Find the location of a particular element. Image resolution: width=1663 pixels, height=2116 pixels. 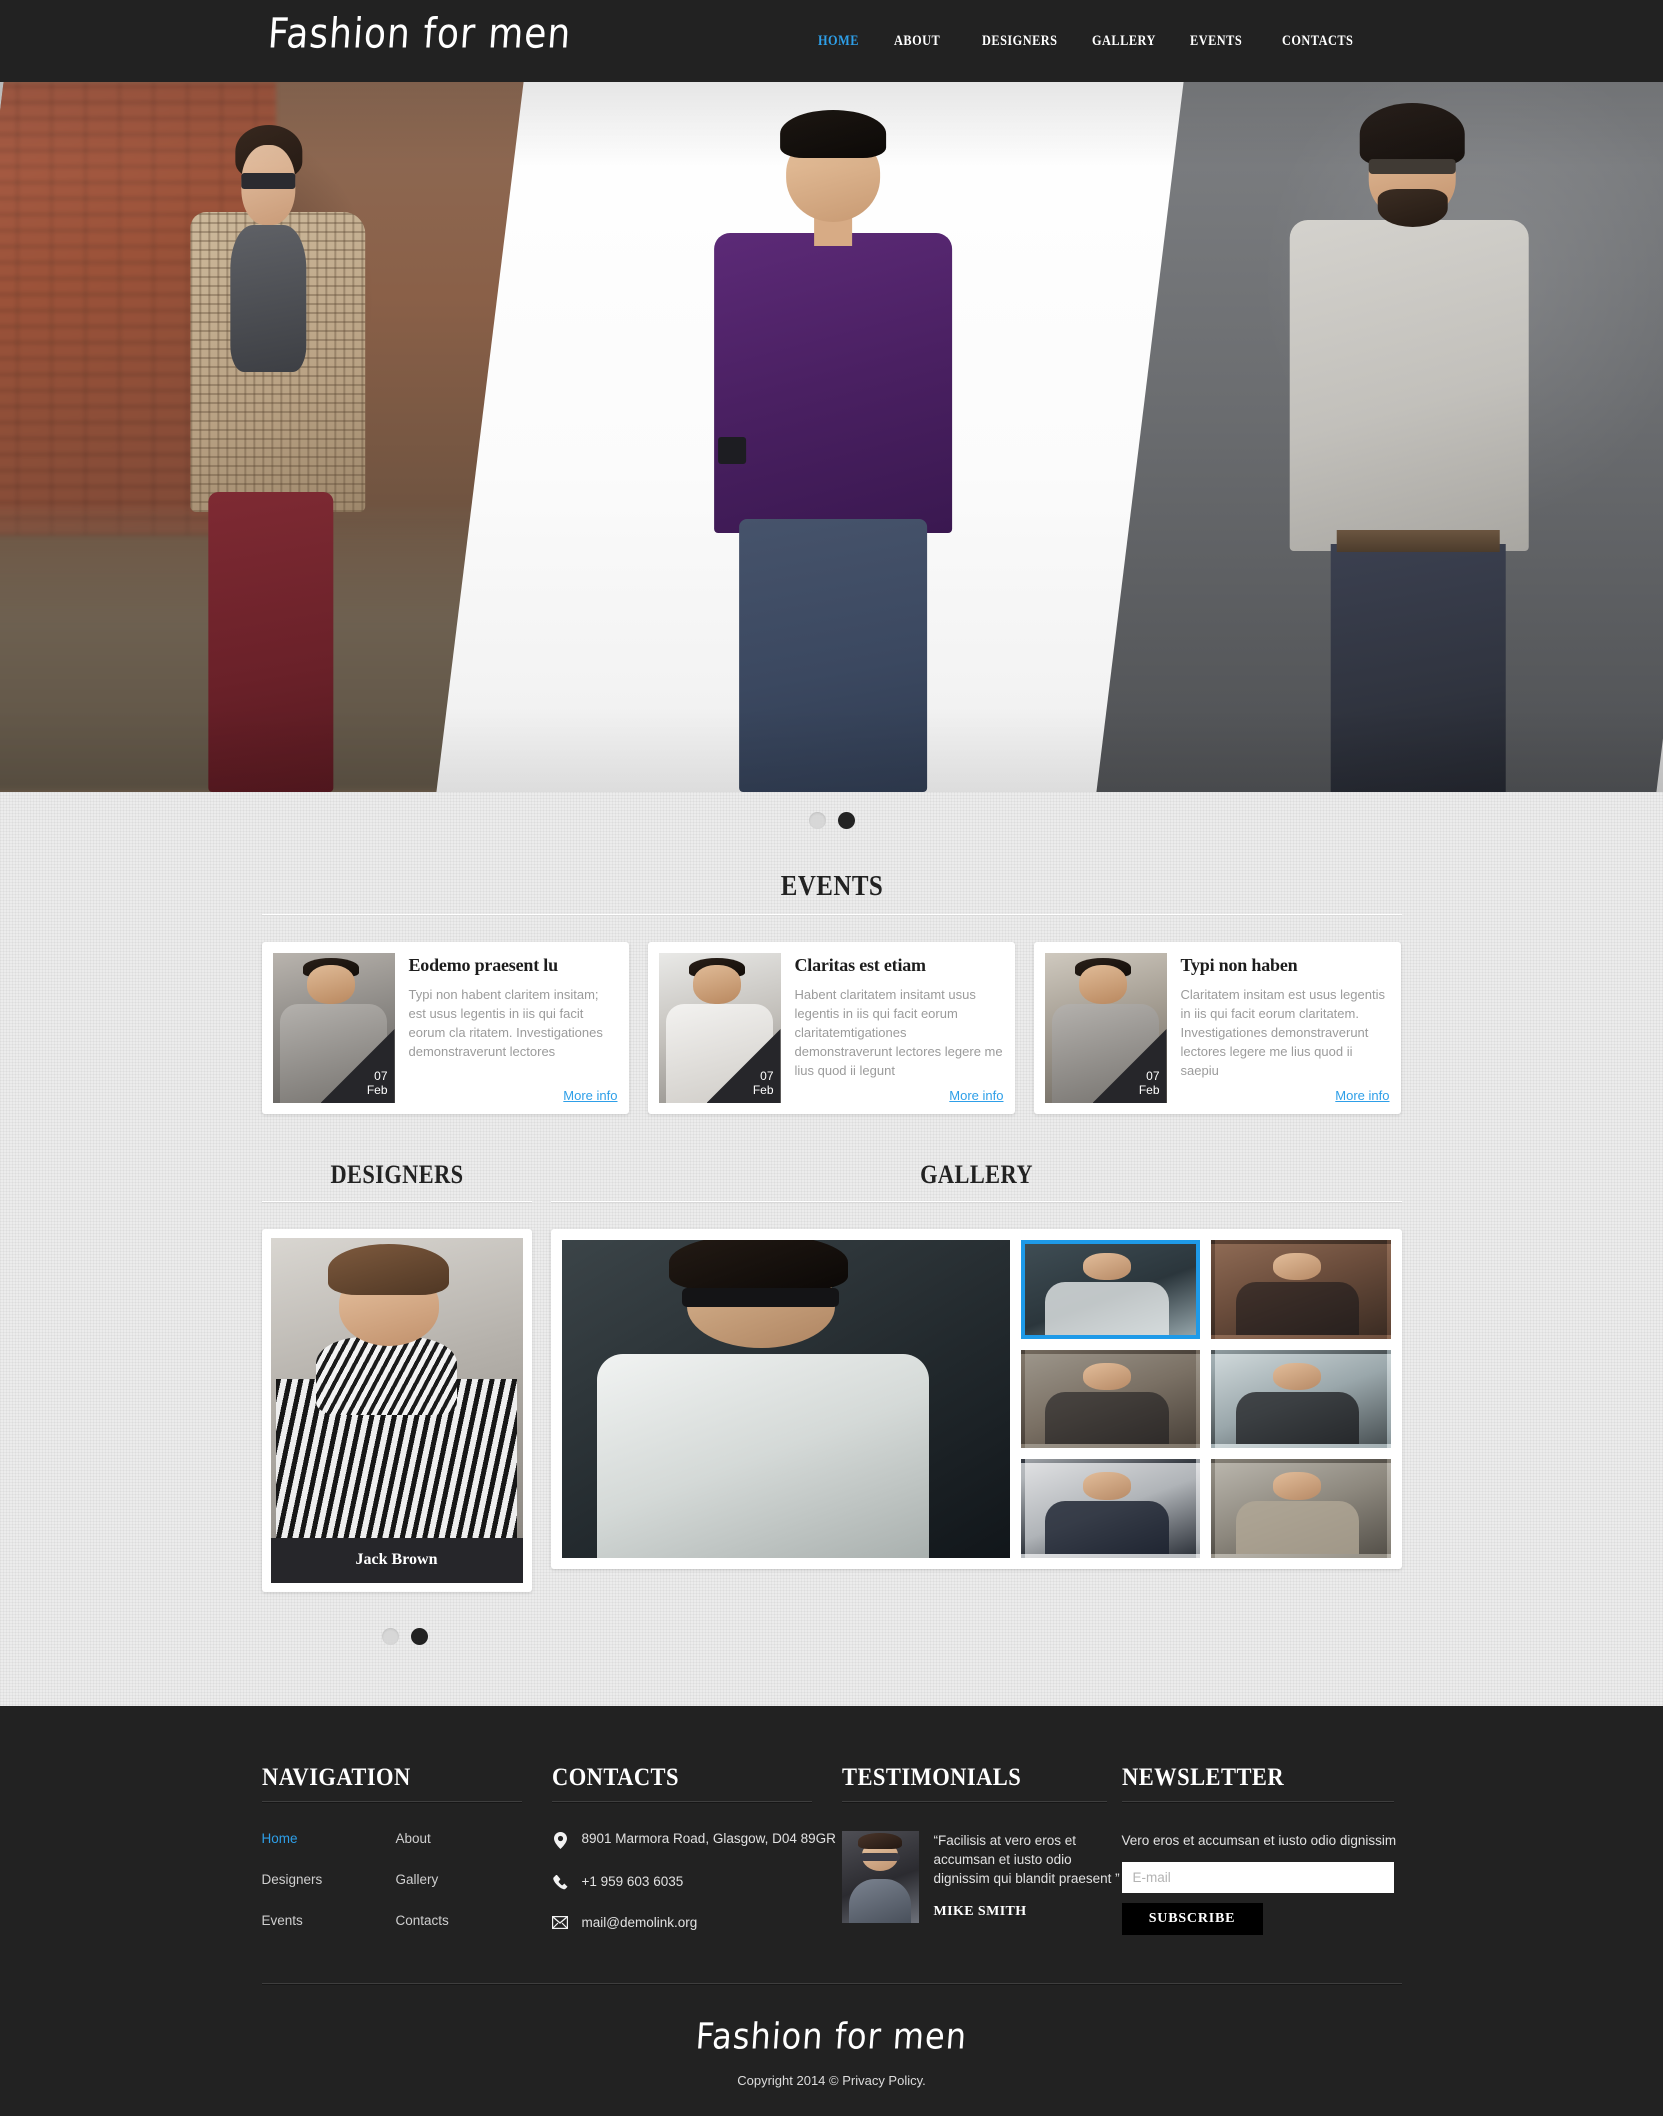

newsletter-subscribe-button: SUBSCRIBE is located at coordinates (1192, 1919).